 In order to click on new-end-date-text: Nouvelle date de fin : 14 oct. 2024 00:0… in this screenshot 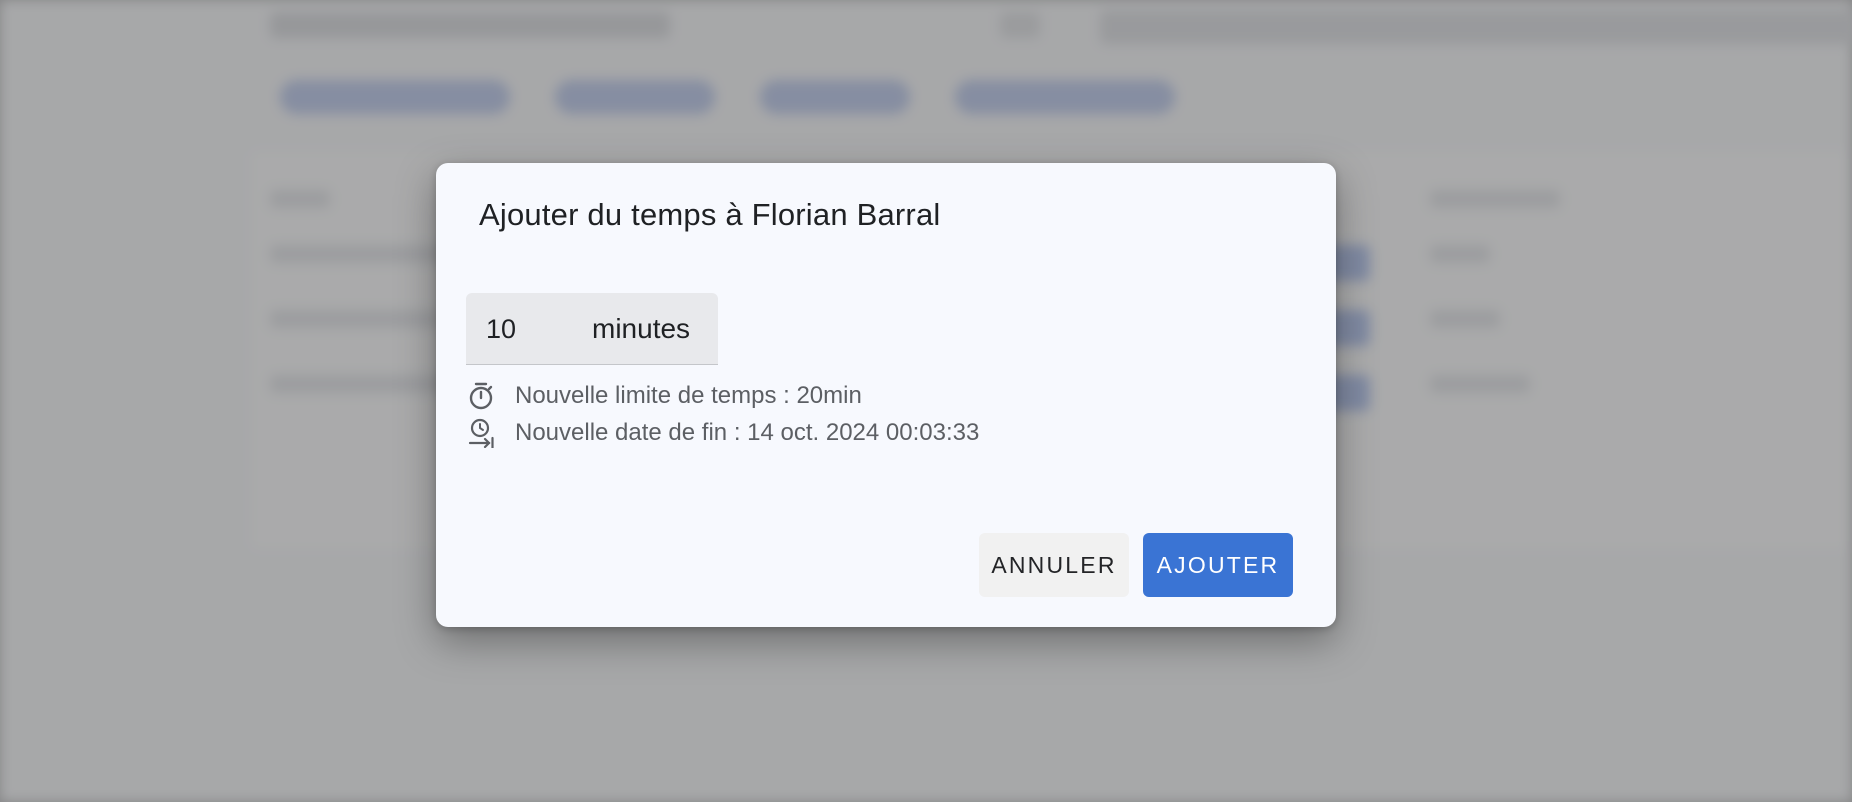, I will do `click(747, 432)`.